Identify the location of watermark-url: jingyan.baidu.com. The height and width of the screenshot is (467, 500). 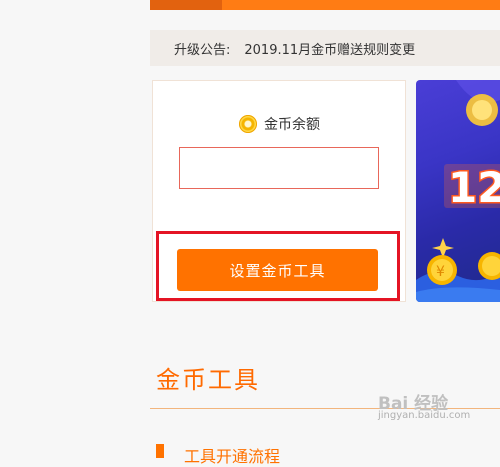
(424, 415).